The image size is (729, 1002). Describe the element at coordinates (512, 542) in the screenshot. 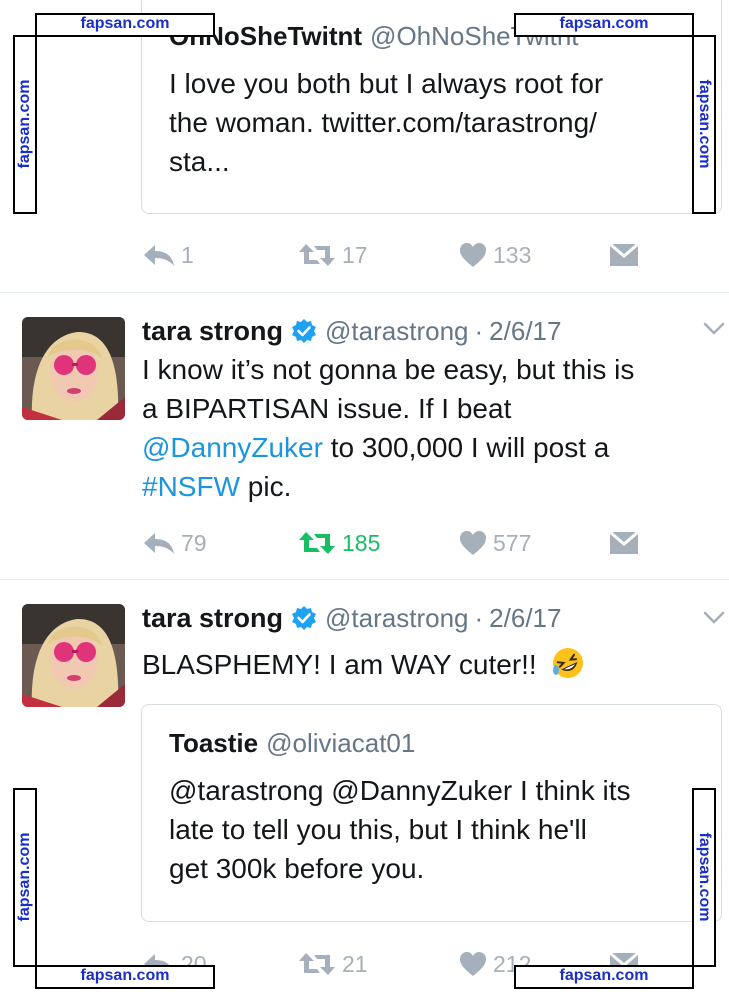

I see `like-count: 577` at that location.